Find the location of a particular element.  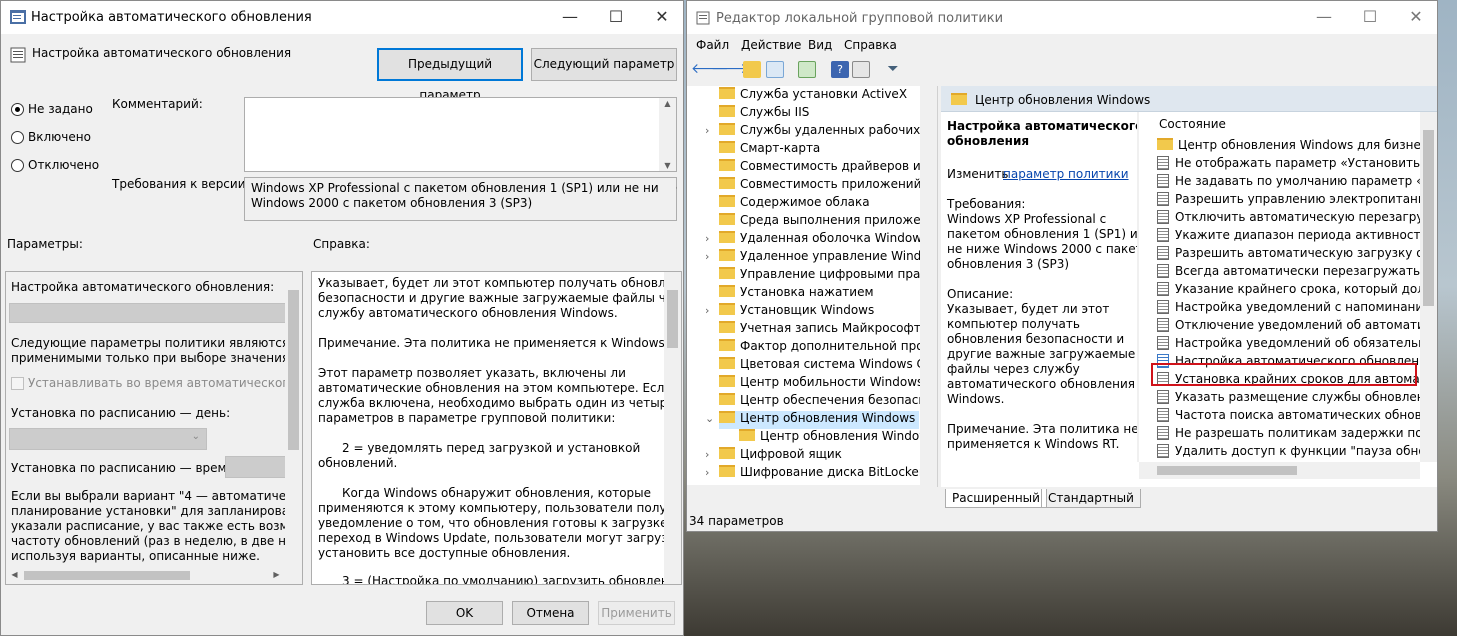

tree-item: Цветовая система Windows Colc is located at coordinates (828, 366).